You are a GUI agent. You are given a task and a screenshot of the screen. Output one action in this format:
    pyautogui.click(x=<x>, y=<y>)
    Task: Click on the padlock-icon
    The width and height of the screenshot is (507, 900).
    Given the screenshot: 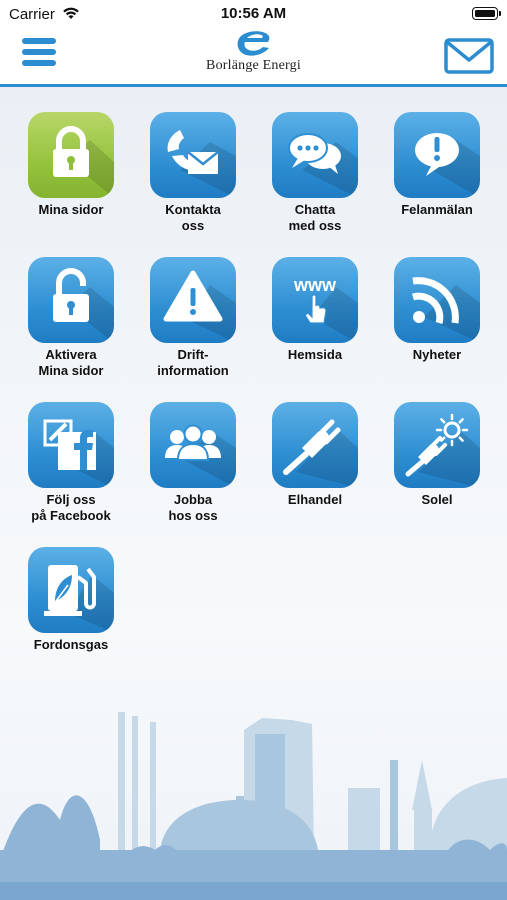 What is the action you would take?
    pyautogui.click(x=83, y=162)
    